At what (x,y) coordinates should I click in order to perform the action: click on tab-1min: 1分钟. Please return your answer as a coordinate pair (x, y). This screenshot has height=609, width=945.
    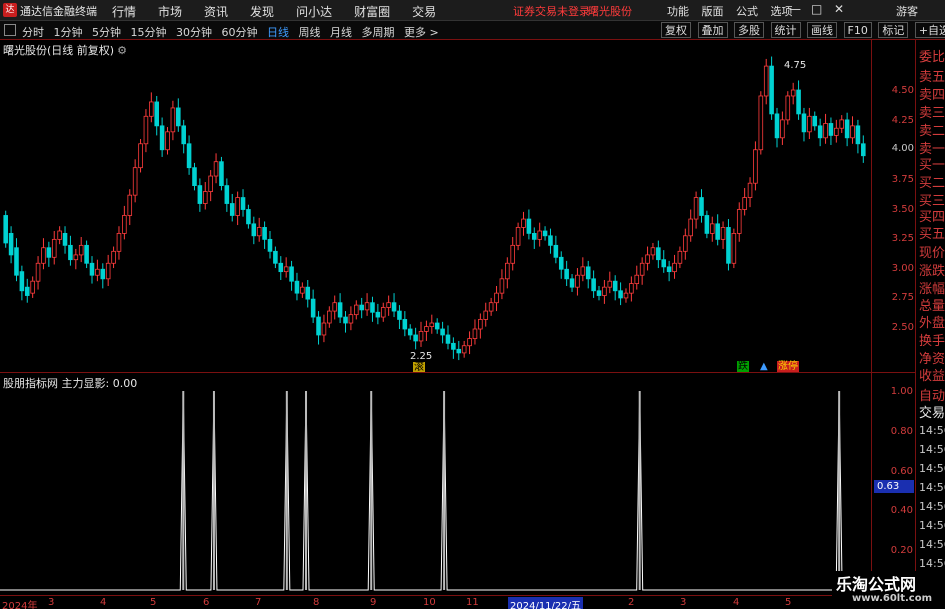
    Looking at the image, I should click on (68, 32).